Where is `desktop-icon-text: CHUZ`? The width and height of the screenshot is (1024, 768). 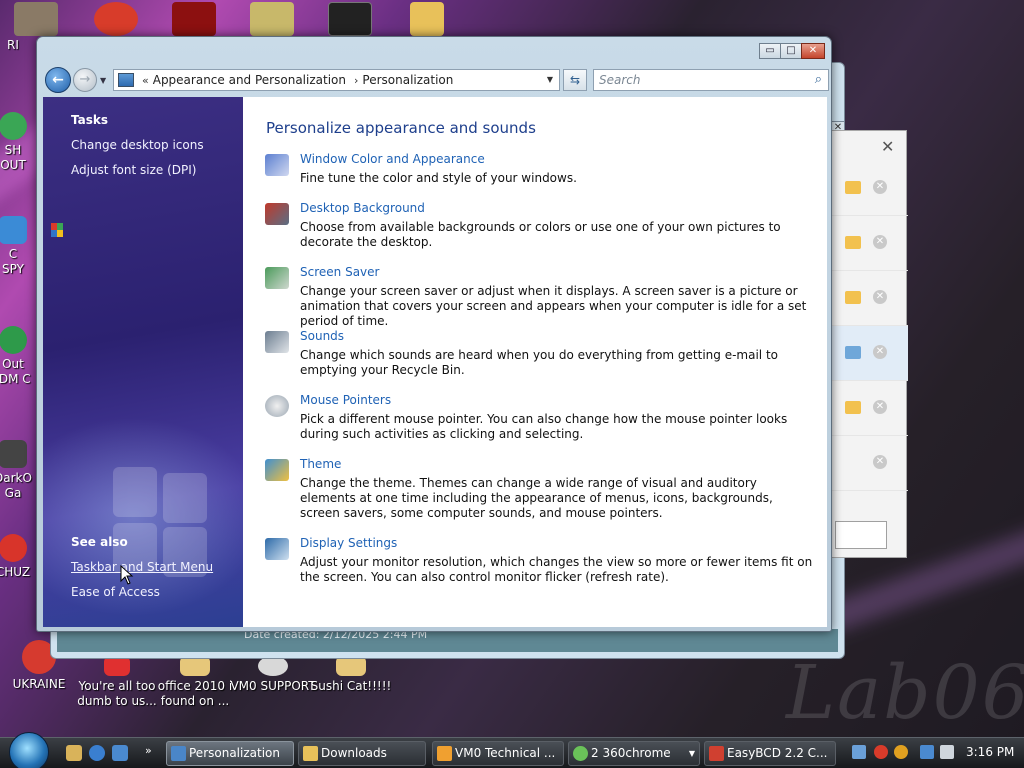
desktop-icon-text: CHUZ is located at coordinates (15, 572).